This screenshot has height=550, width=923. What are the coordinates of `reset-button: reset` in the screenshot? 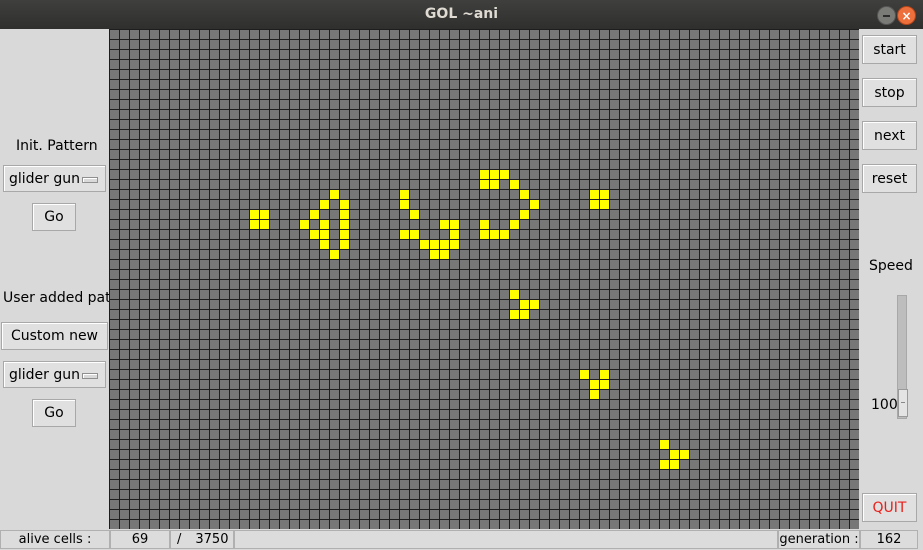 It's located at (889, 178).